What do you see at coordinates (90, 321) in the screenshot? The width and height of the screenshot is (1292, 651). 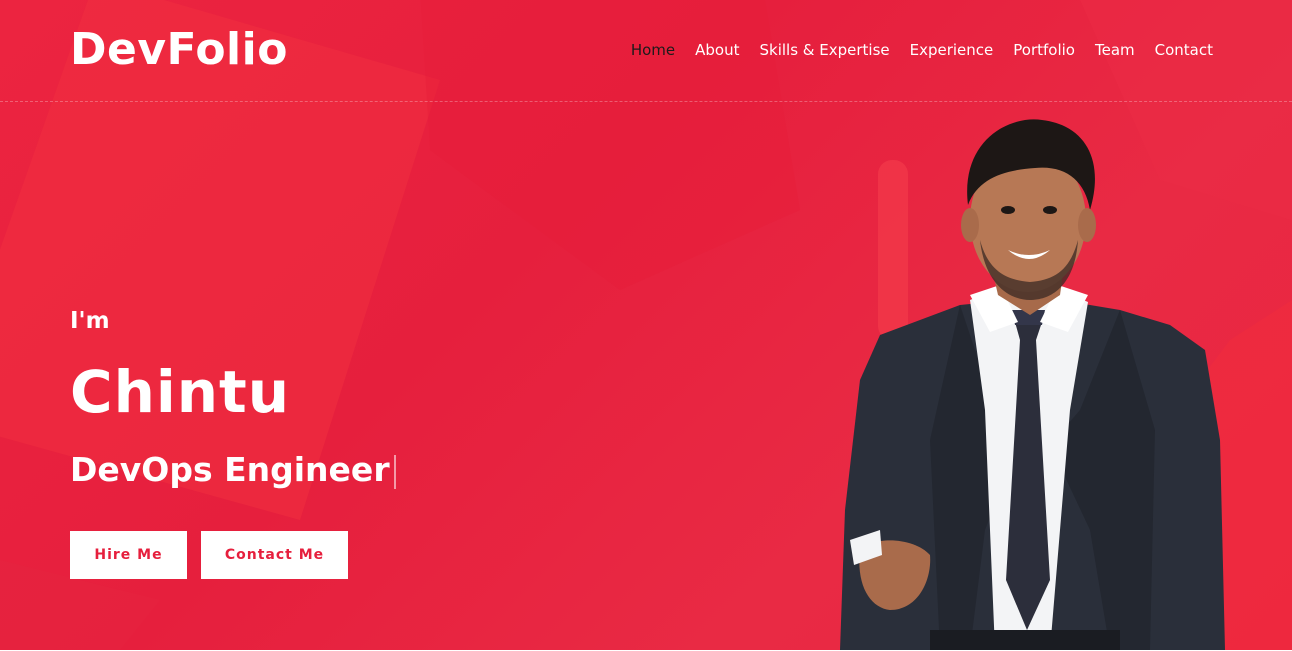 I see `hero-intro: I'm` at bounding box center [90, 321].